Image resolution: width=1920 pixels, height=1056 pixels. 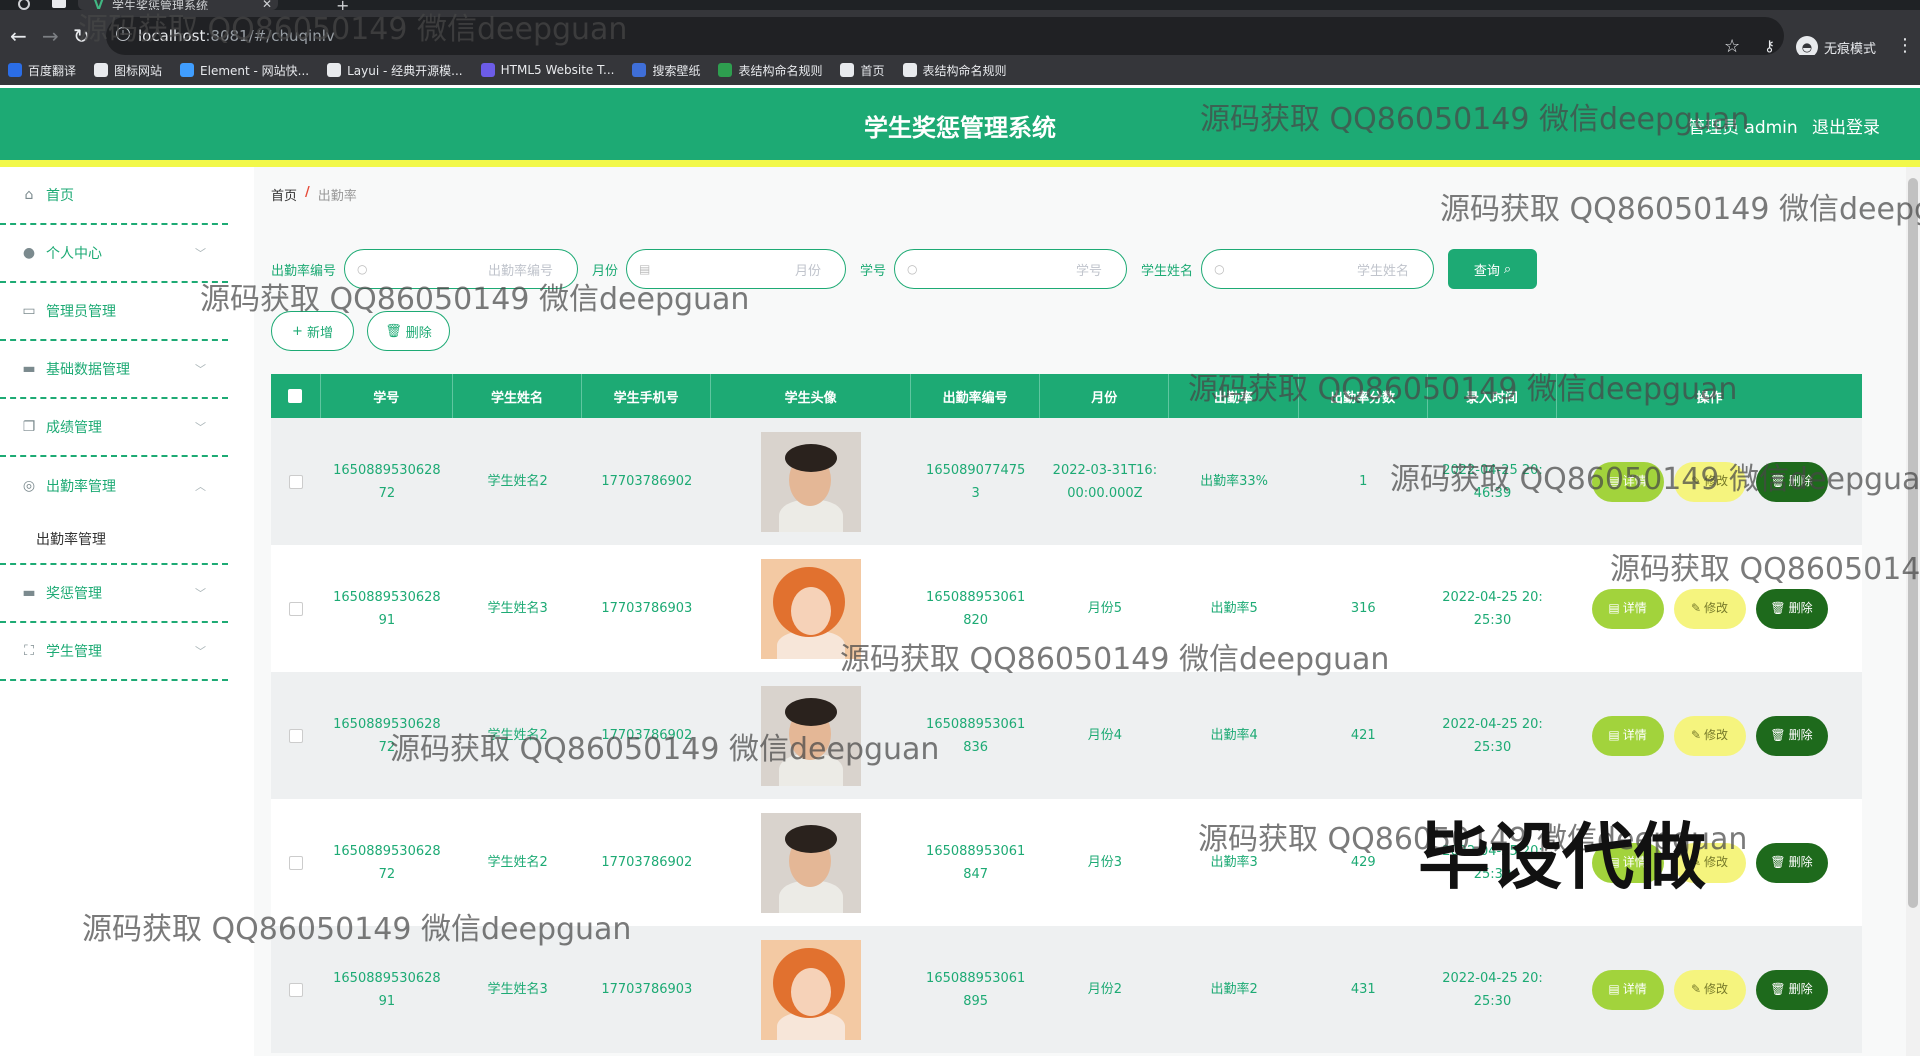 I want to click on sidebar-item: ▬ 奖惩管理 ﹀, so click(x=114, y=594).